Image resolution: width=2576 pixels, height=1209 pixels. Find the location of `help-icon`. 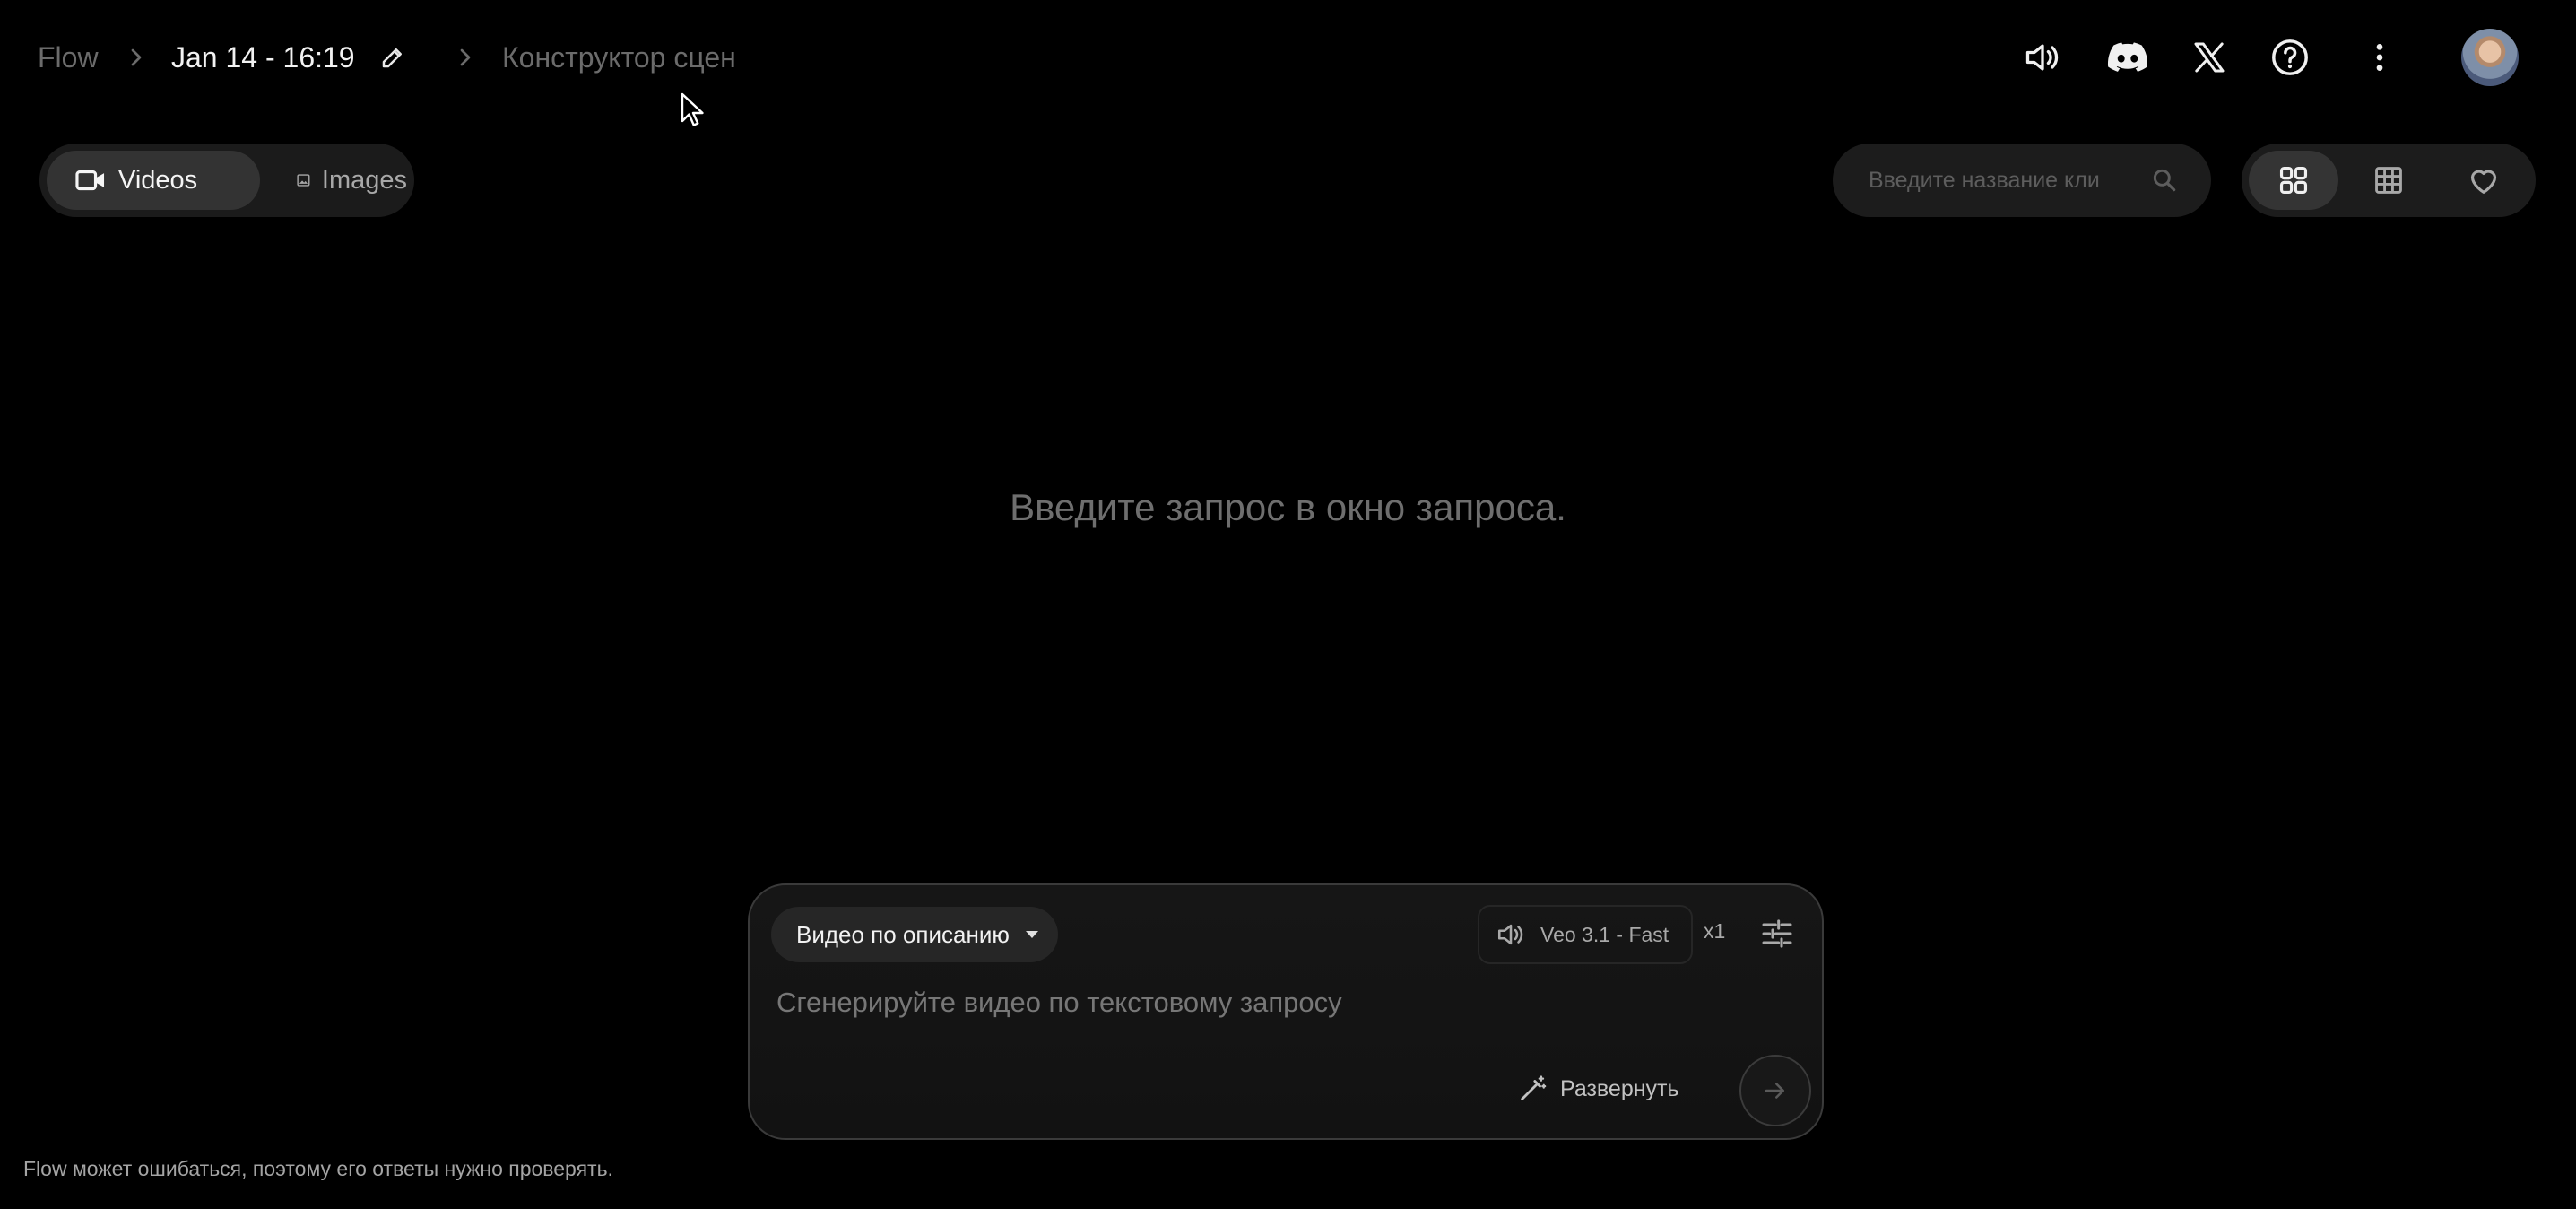

help-icon is located at coordinates (2290, 57).